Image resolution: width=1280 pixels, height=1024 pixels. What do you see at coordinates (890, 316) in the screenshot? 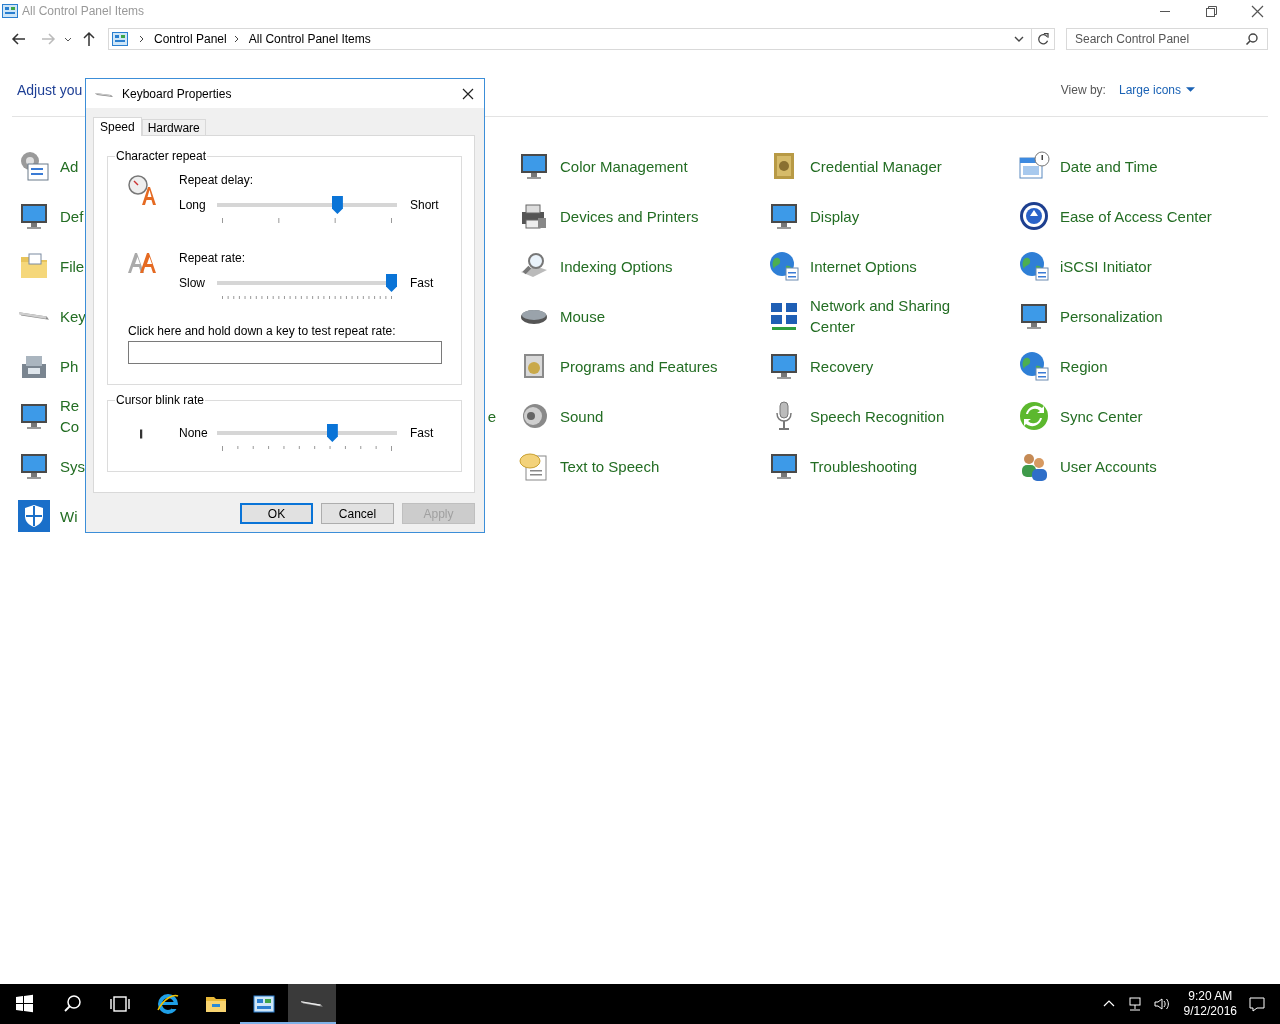
I see `control-panel-item: Network and Sharing Center` at bounding box center [890, 316].